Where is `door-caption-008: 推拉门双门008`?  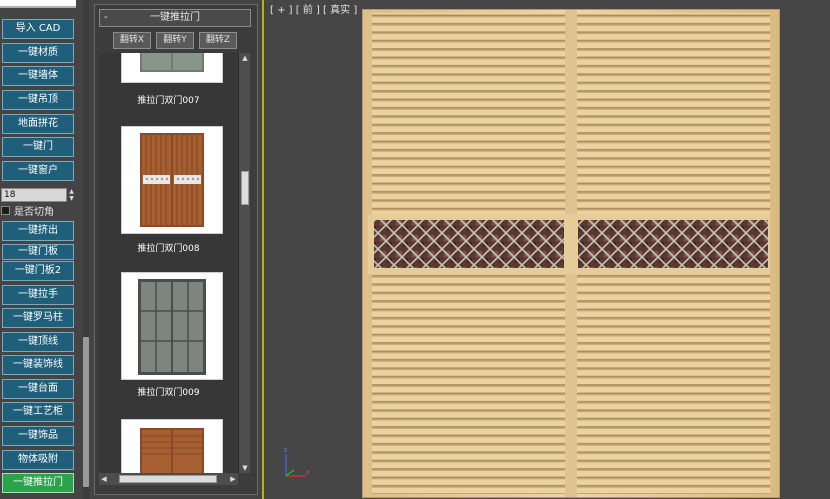
door-caption-008: 推拉门双门008 is located at coordinates (168, 249).